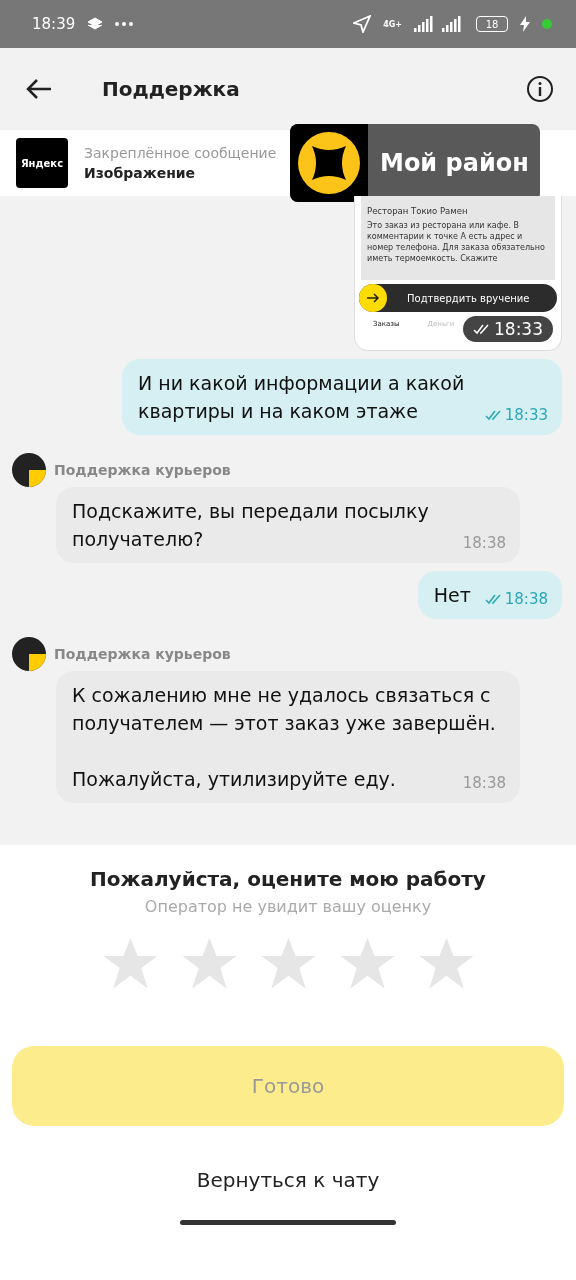 The width and height of the screenshot is (576, 1280). What do you see at coordinates (54, 24) in the screenshot?
I see `status-time: 18:39` at bounding box center [54, 24].